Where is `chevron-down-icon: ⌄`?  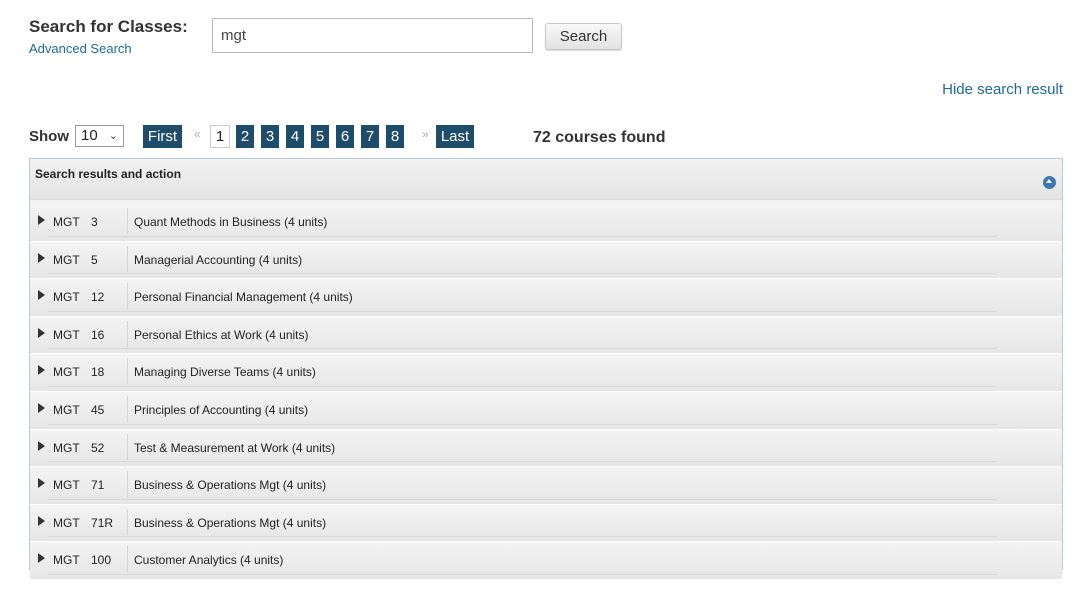 chevron-down-icon: ⌄ is located at coordinates (113, 136).